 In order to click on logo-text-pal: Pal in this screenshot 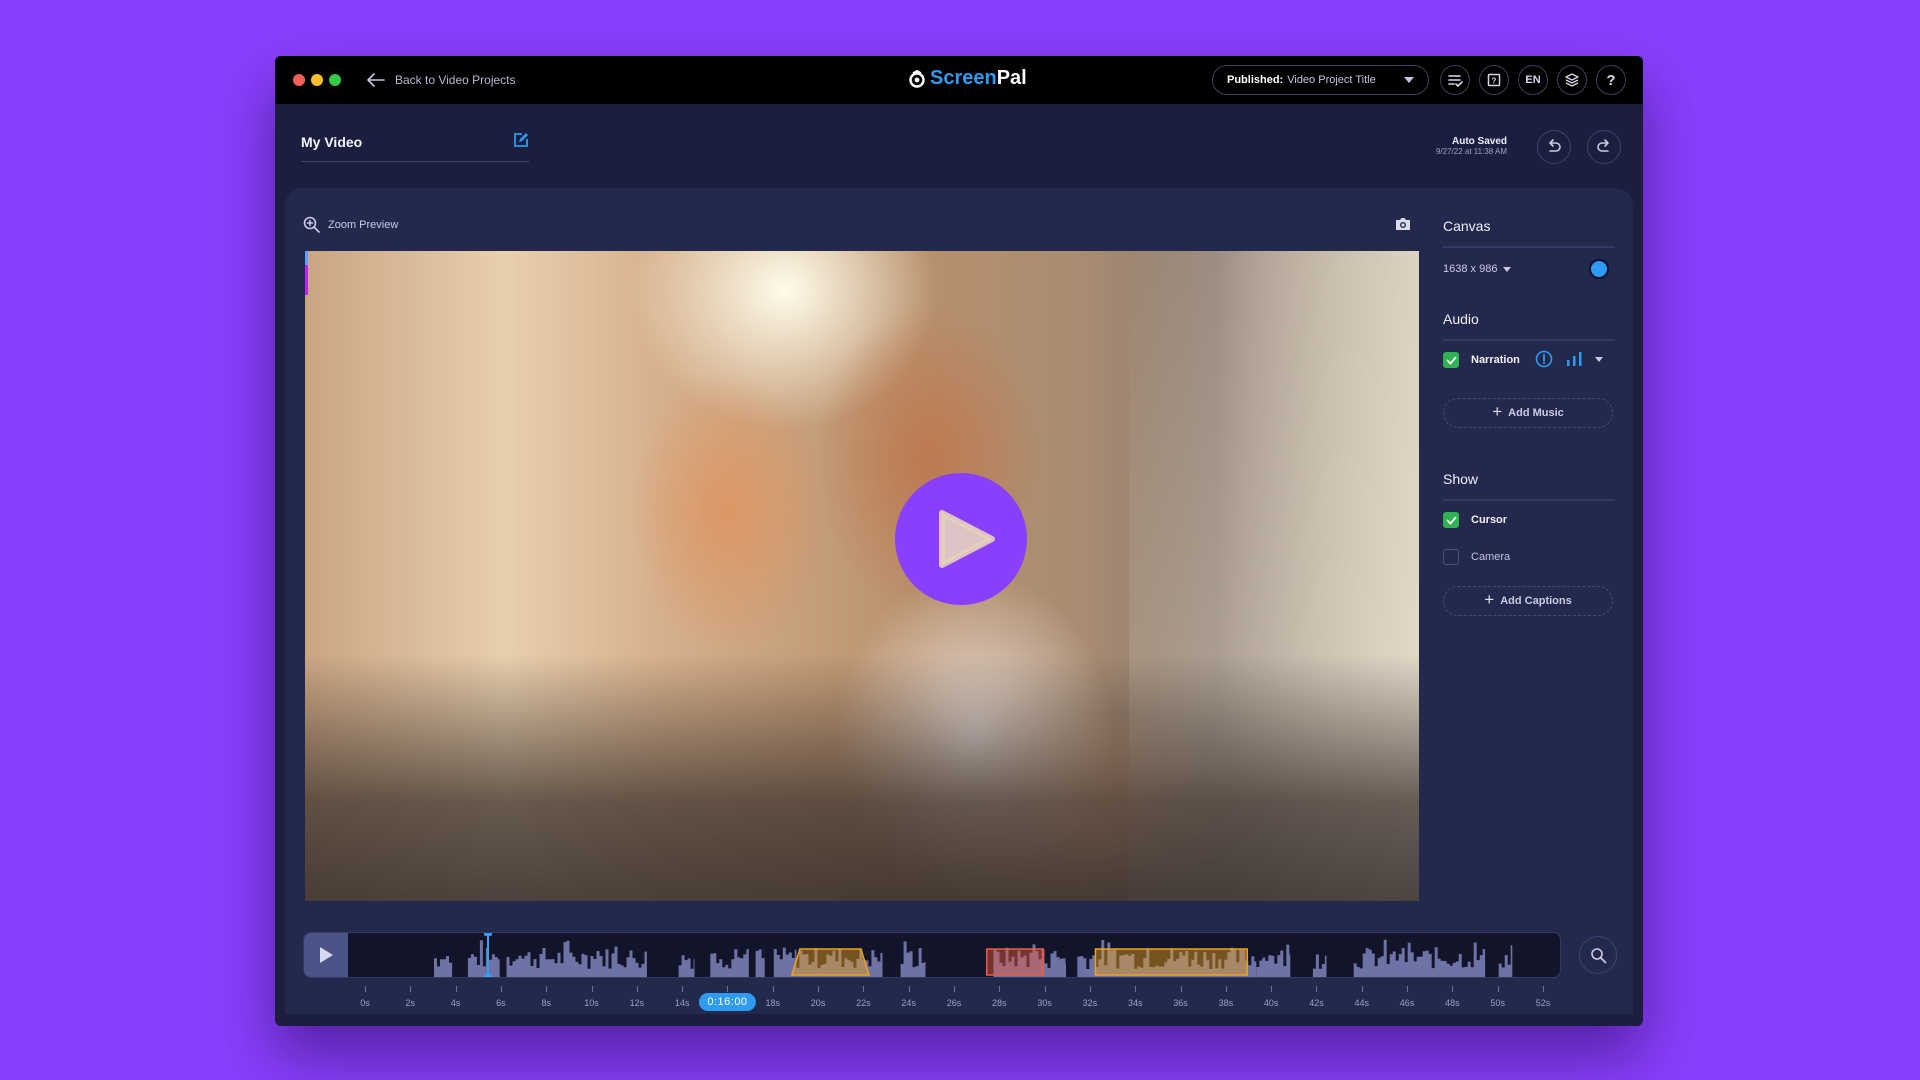, I will do `click(1011, 78)`.